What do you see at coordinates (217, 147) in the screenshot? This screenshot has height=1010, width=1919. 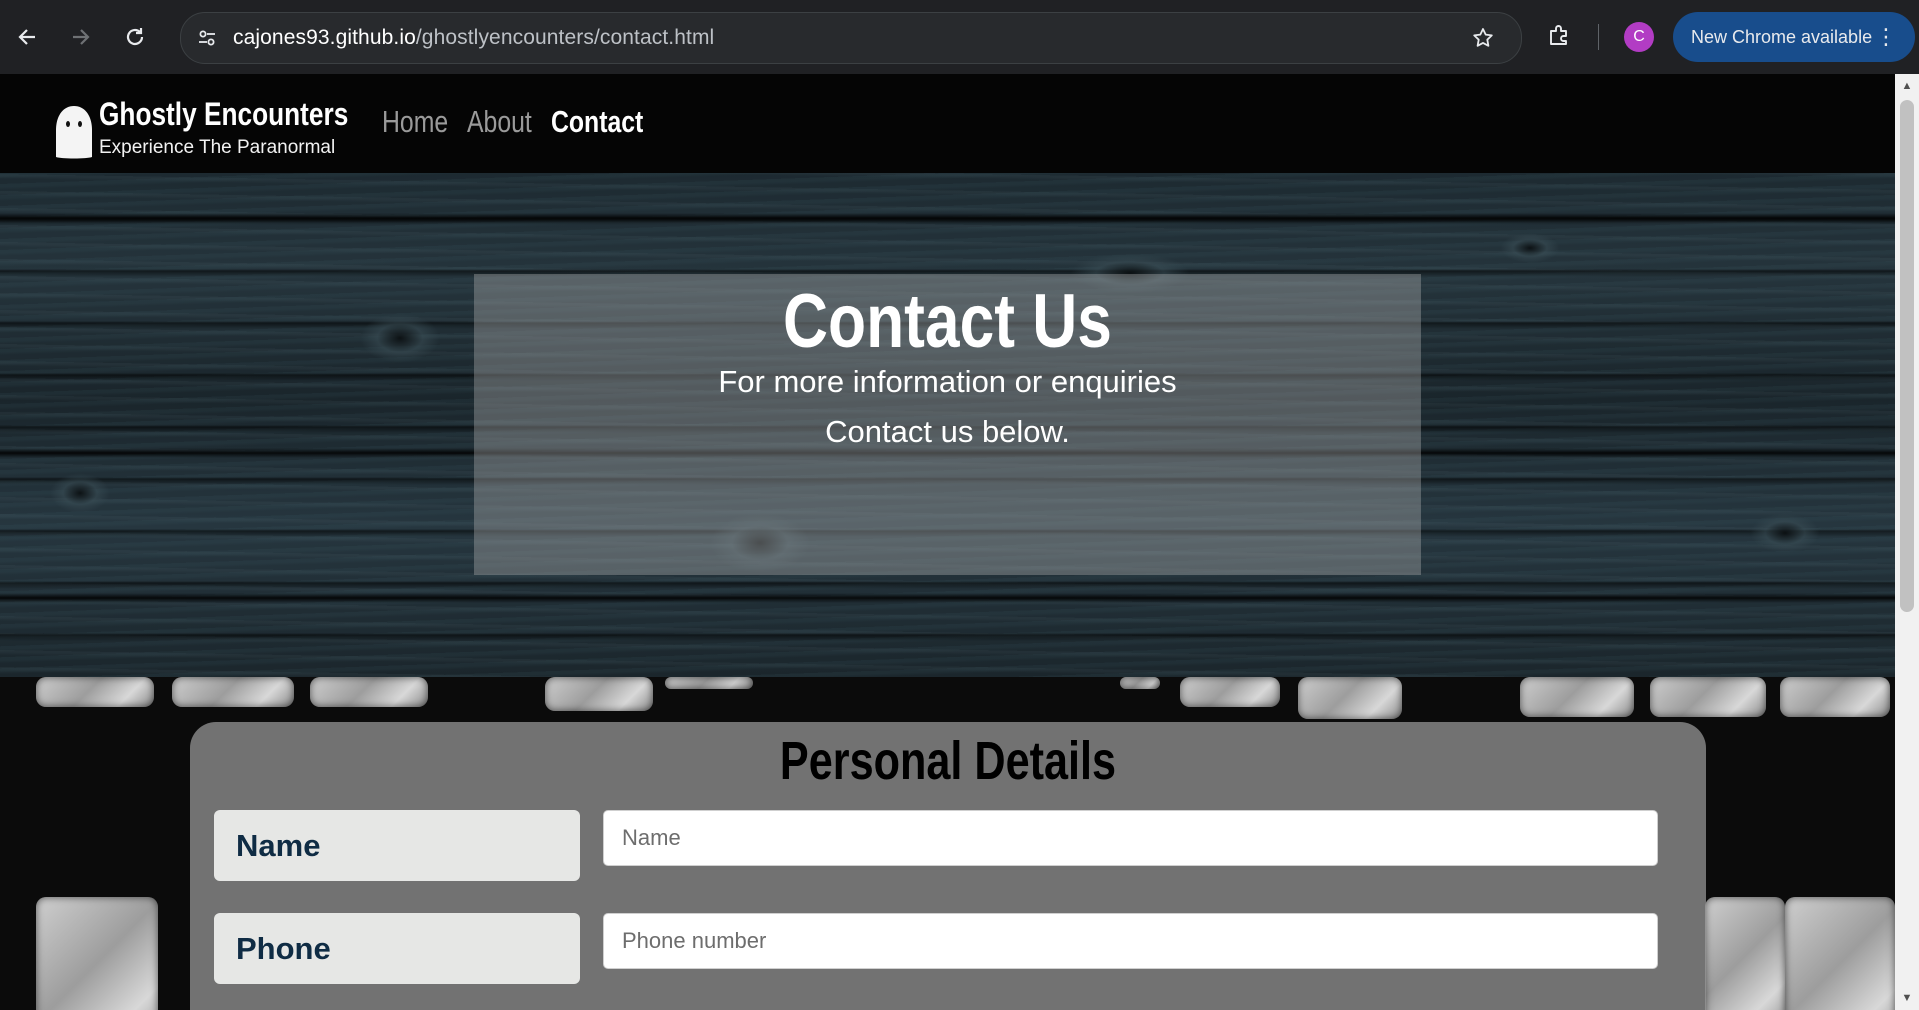 I see `brand-tagline: Experience The Paranormal` at bounding box center [217, 147].